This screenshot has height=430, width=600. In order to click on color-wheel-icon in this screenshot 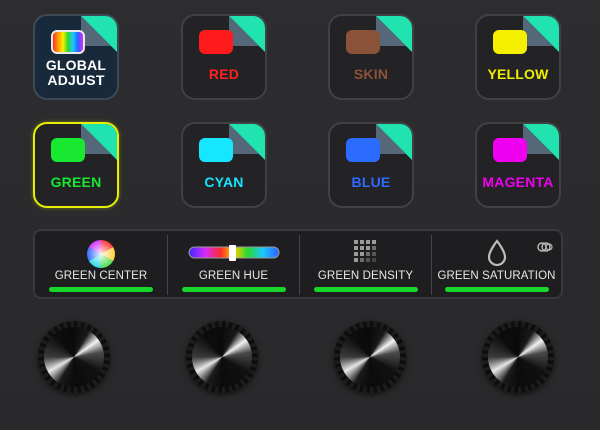, I will do `click(101, 254)`.